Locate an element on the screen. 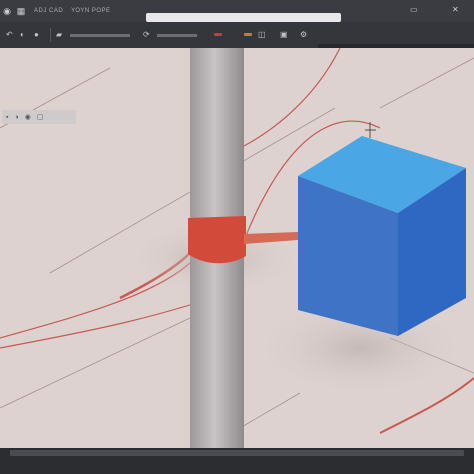  close-icon: ✕ is located at coordinates (455, 9).